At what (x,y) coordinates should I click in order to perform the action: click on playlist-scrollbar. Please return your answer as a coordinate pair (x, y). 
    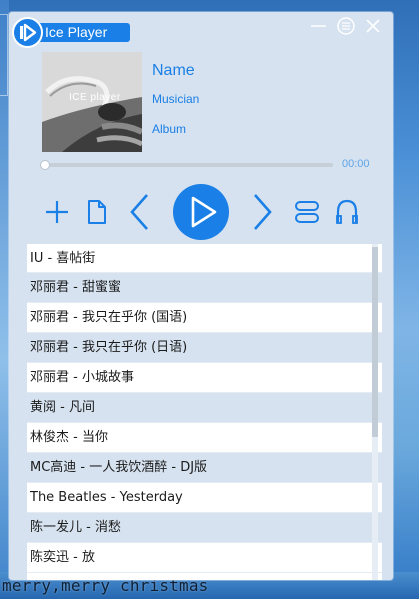
    Looking at the image, I should click on (375, 412).